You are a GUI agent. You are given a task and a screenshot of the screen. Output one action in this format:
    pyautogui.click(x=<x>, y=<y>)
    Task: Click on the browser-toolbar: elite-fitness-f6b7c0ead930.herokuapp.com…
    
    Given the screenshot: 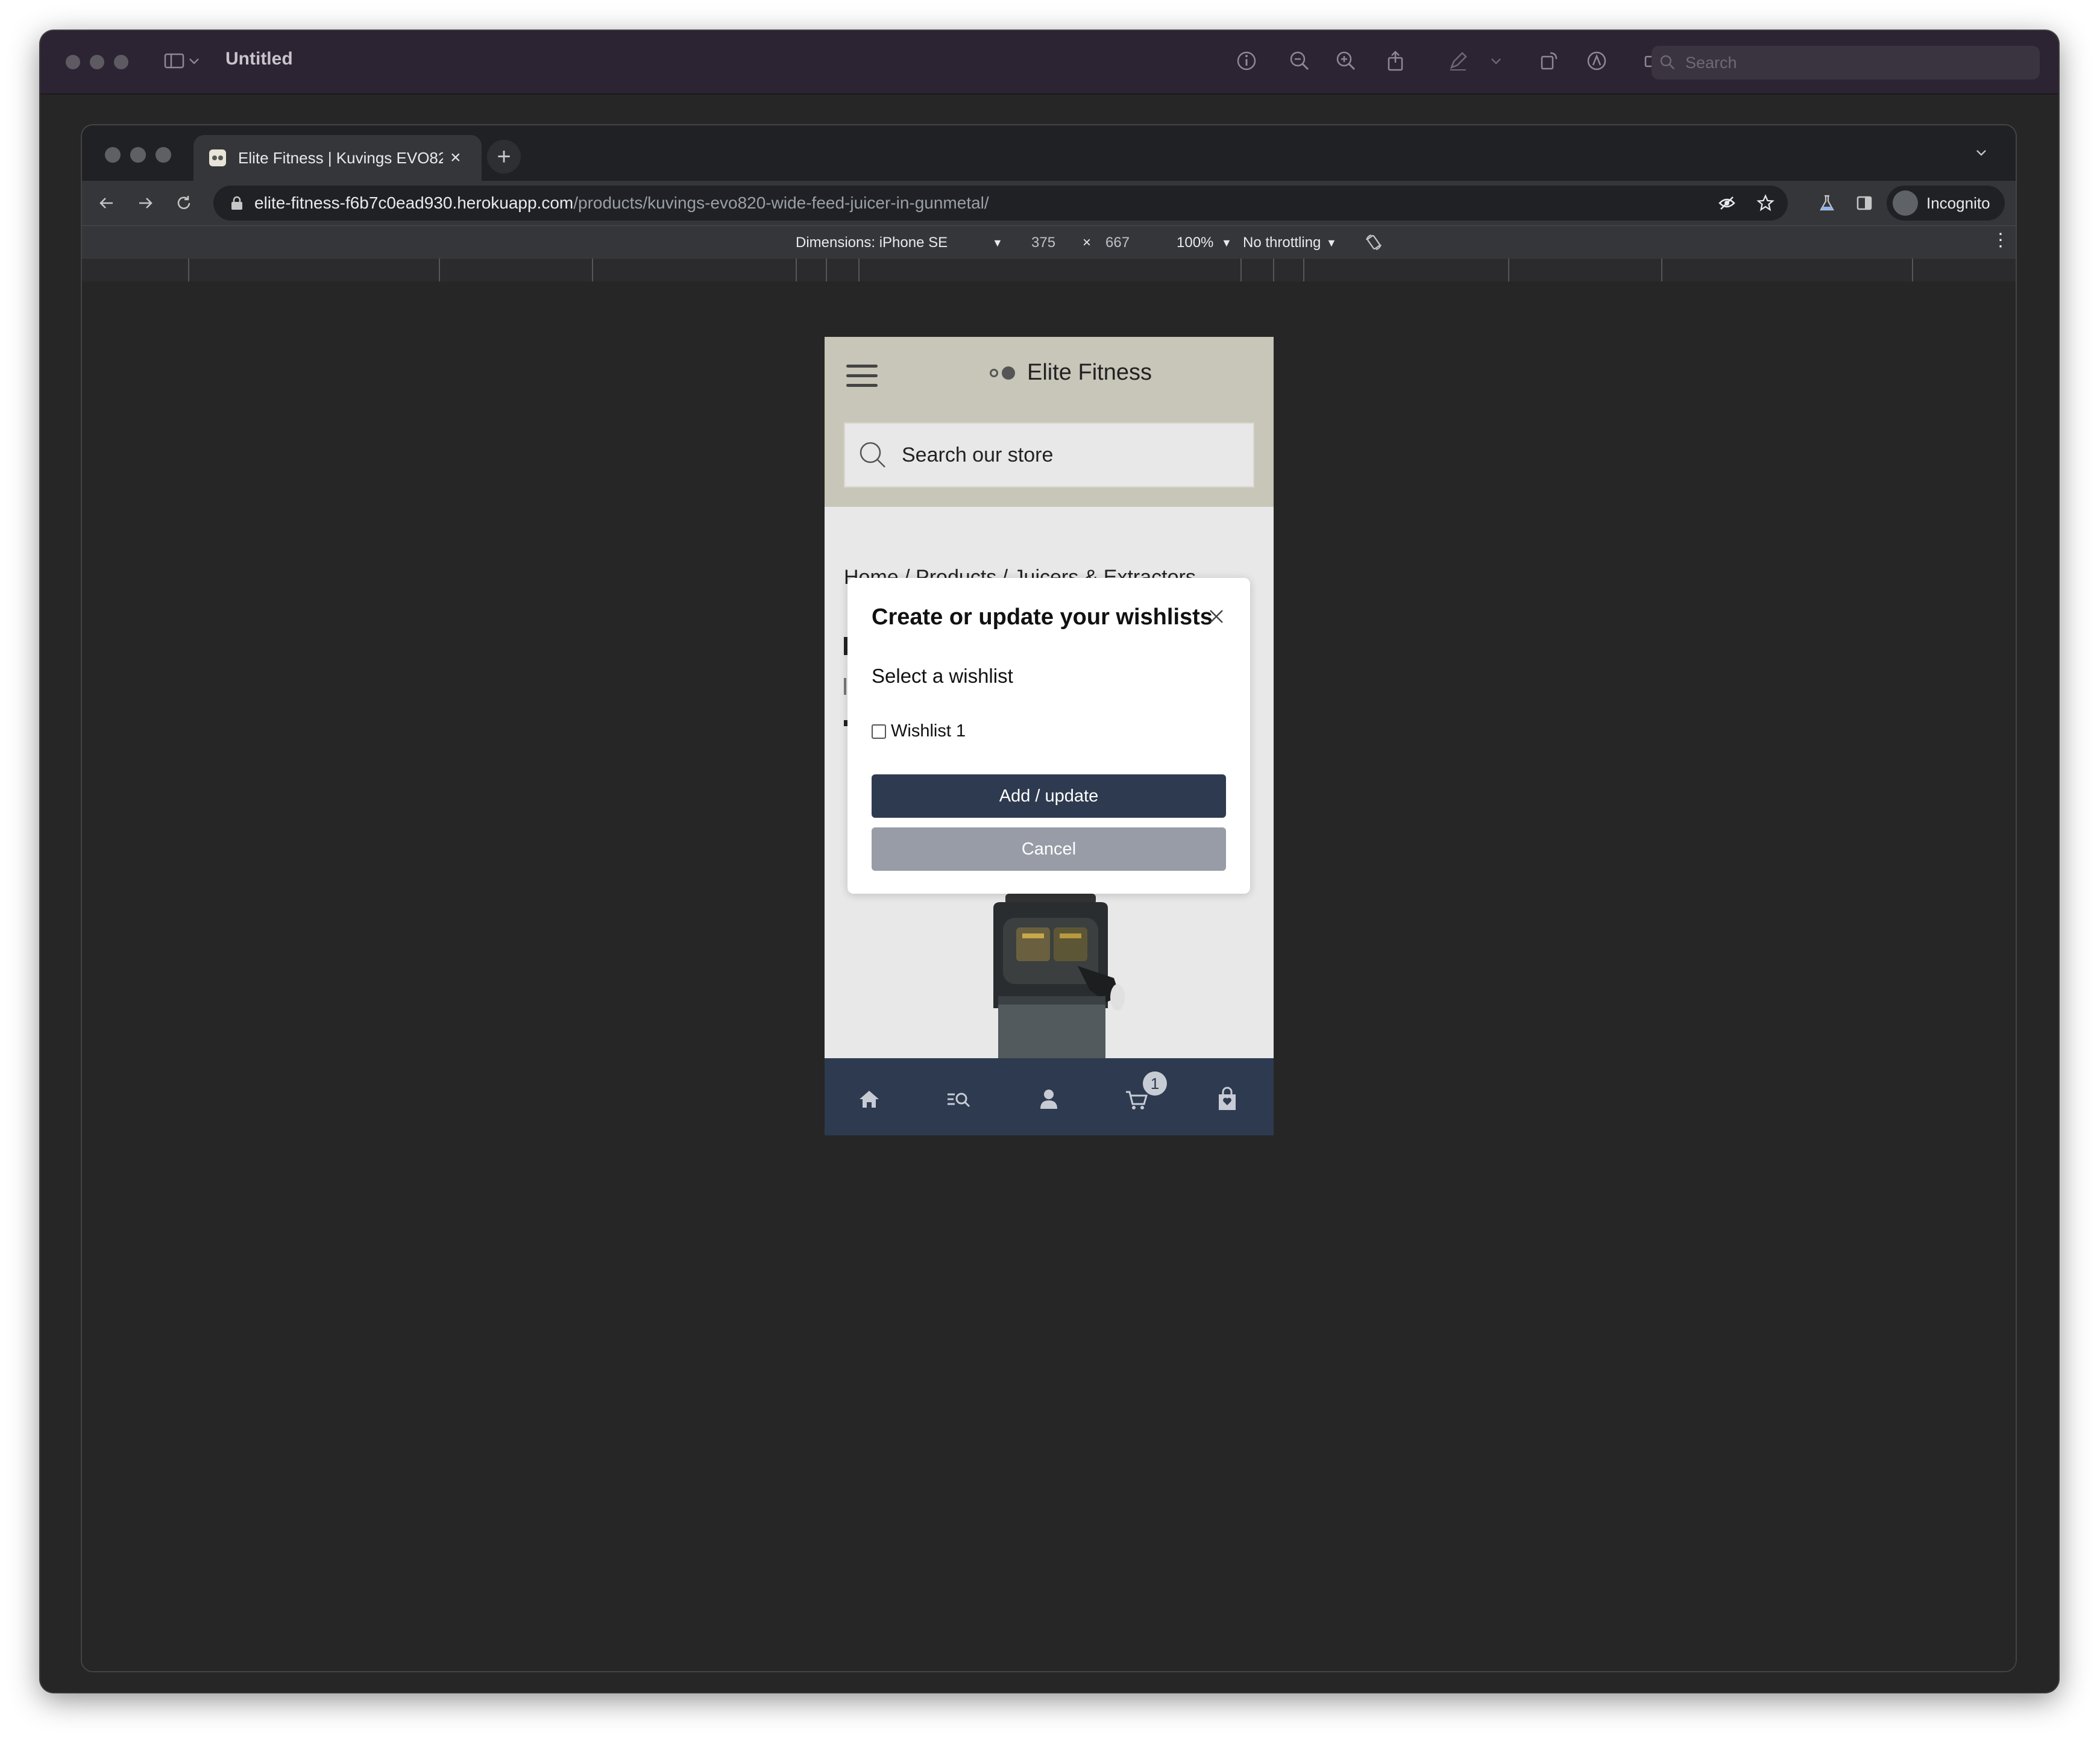 What is the action you would take?
    pyautogui.click(x=1049, y=203)
    